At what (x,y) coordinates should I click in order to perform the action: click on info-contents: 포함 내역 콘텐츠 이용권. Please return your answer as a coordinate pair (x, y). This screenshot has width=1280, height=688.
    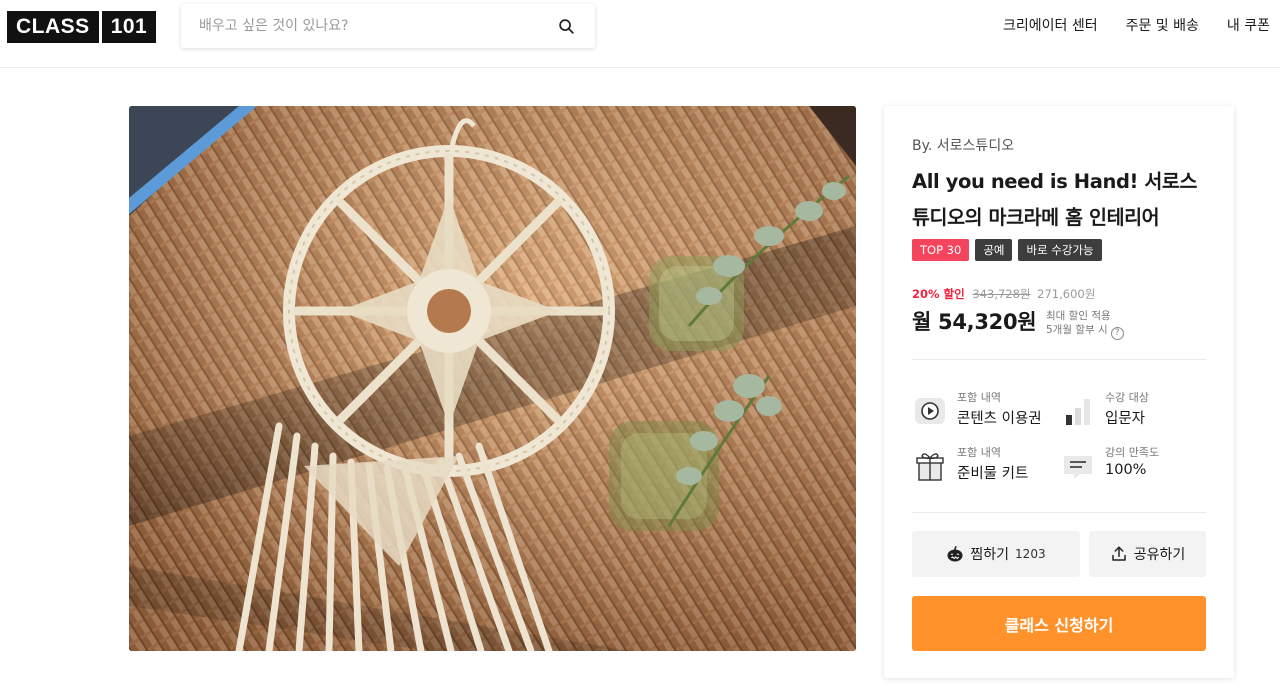
    Looking at the image, I should click on (987, 413).